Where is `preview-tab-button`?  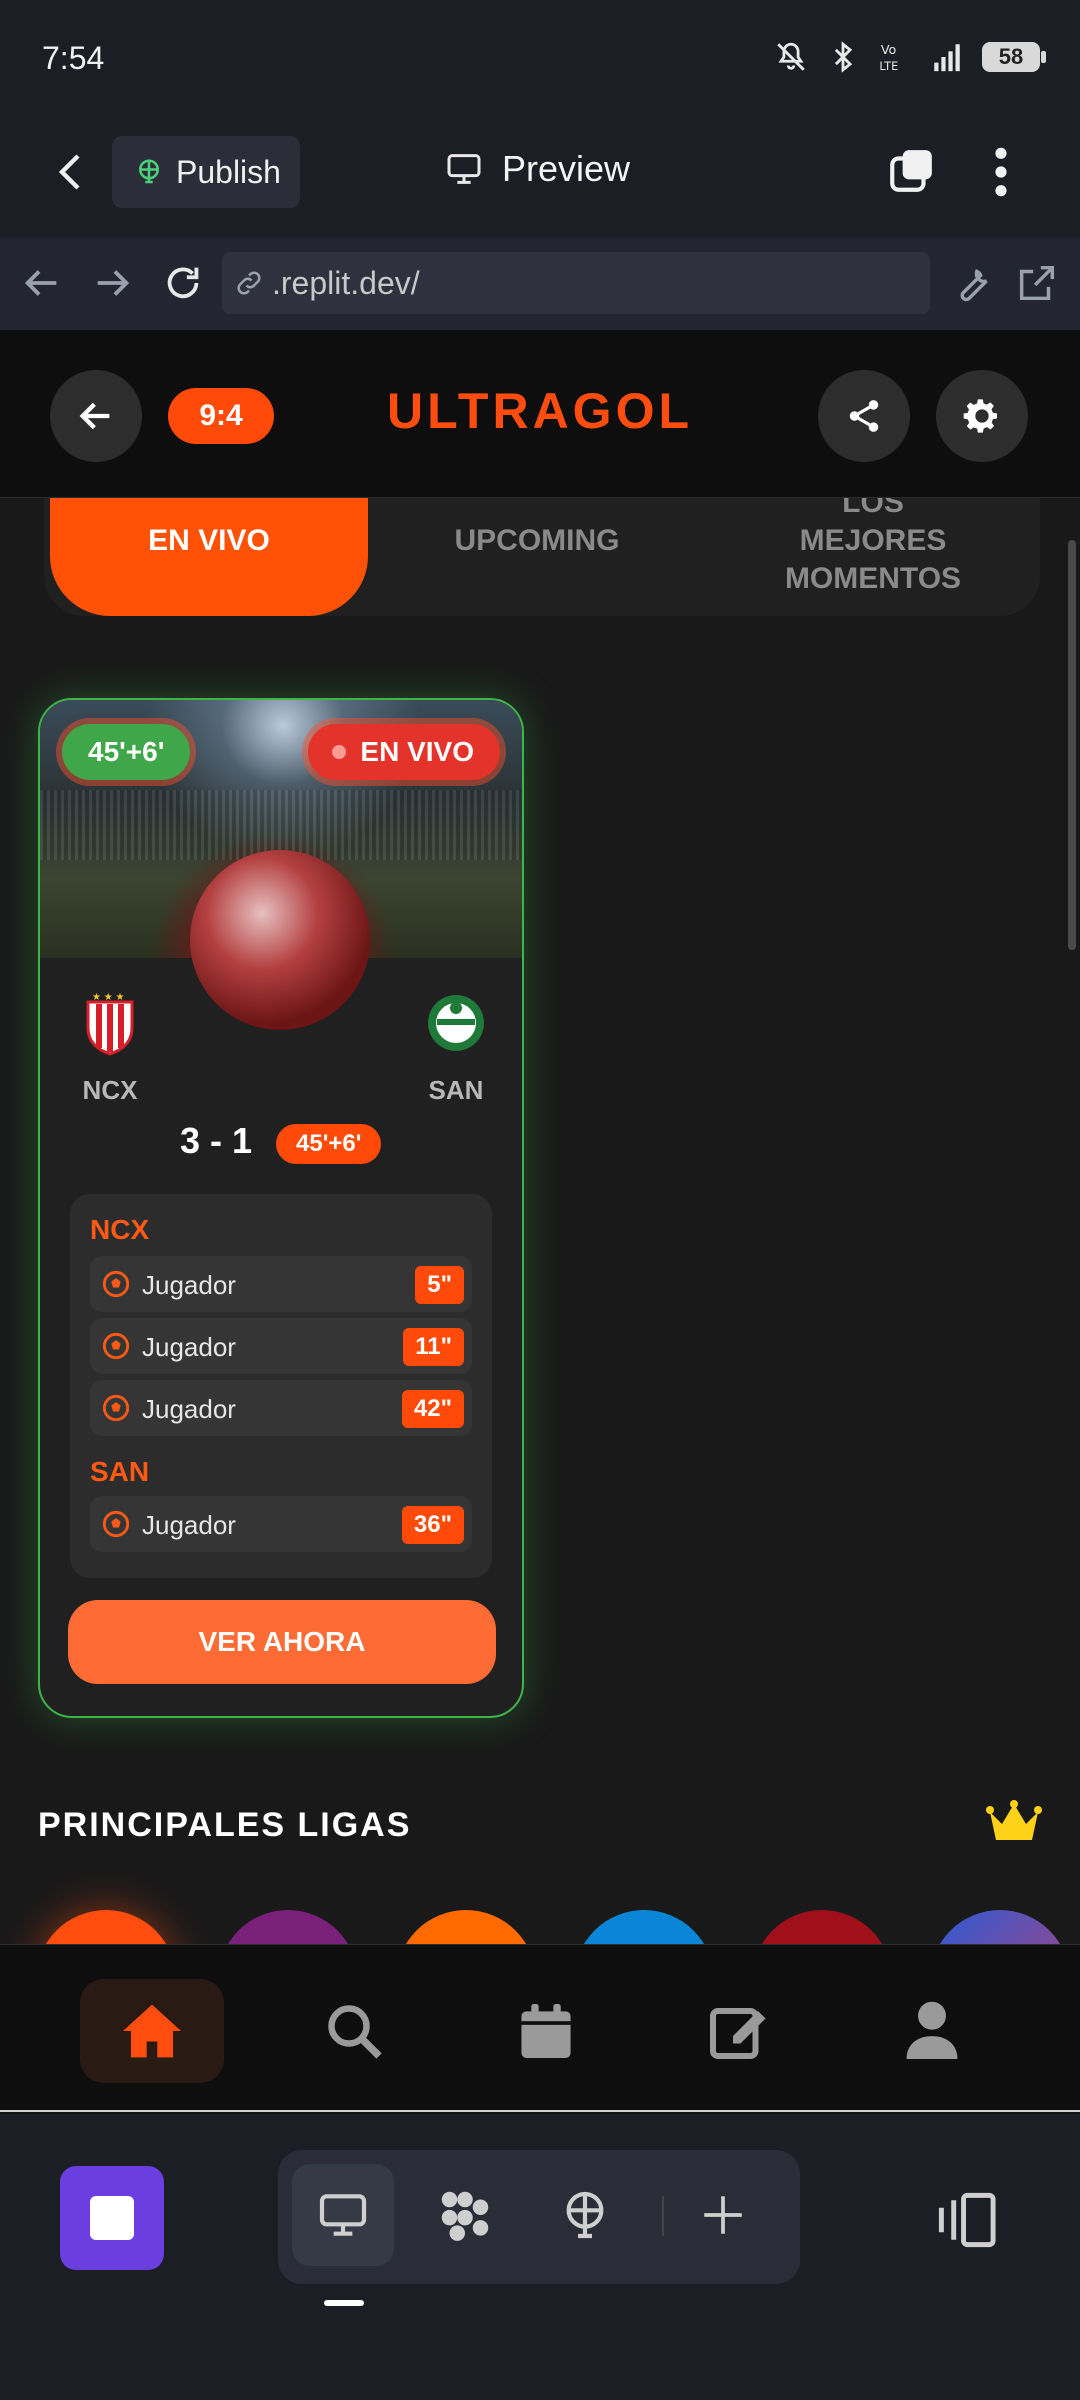 preview-tab-button is located at coordinates (343, 2215).